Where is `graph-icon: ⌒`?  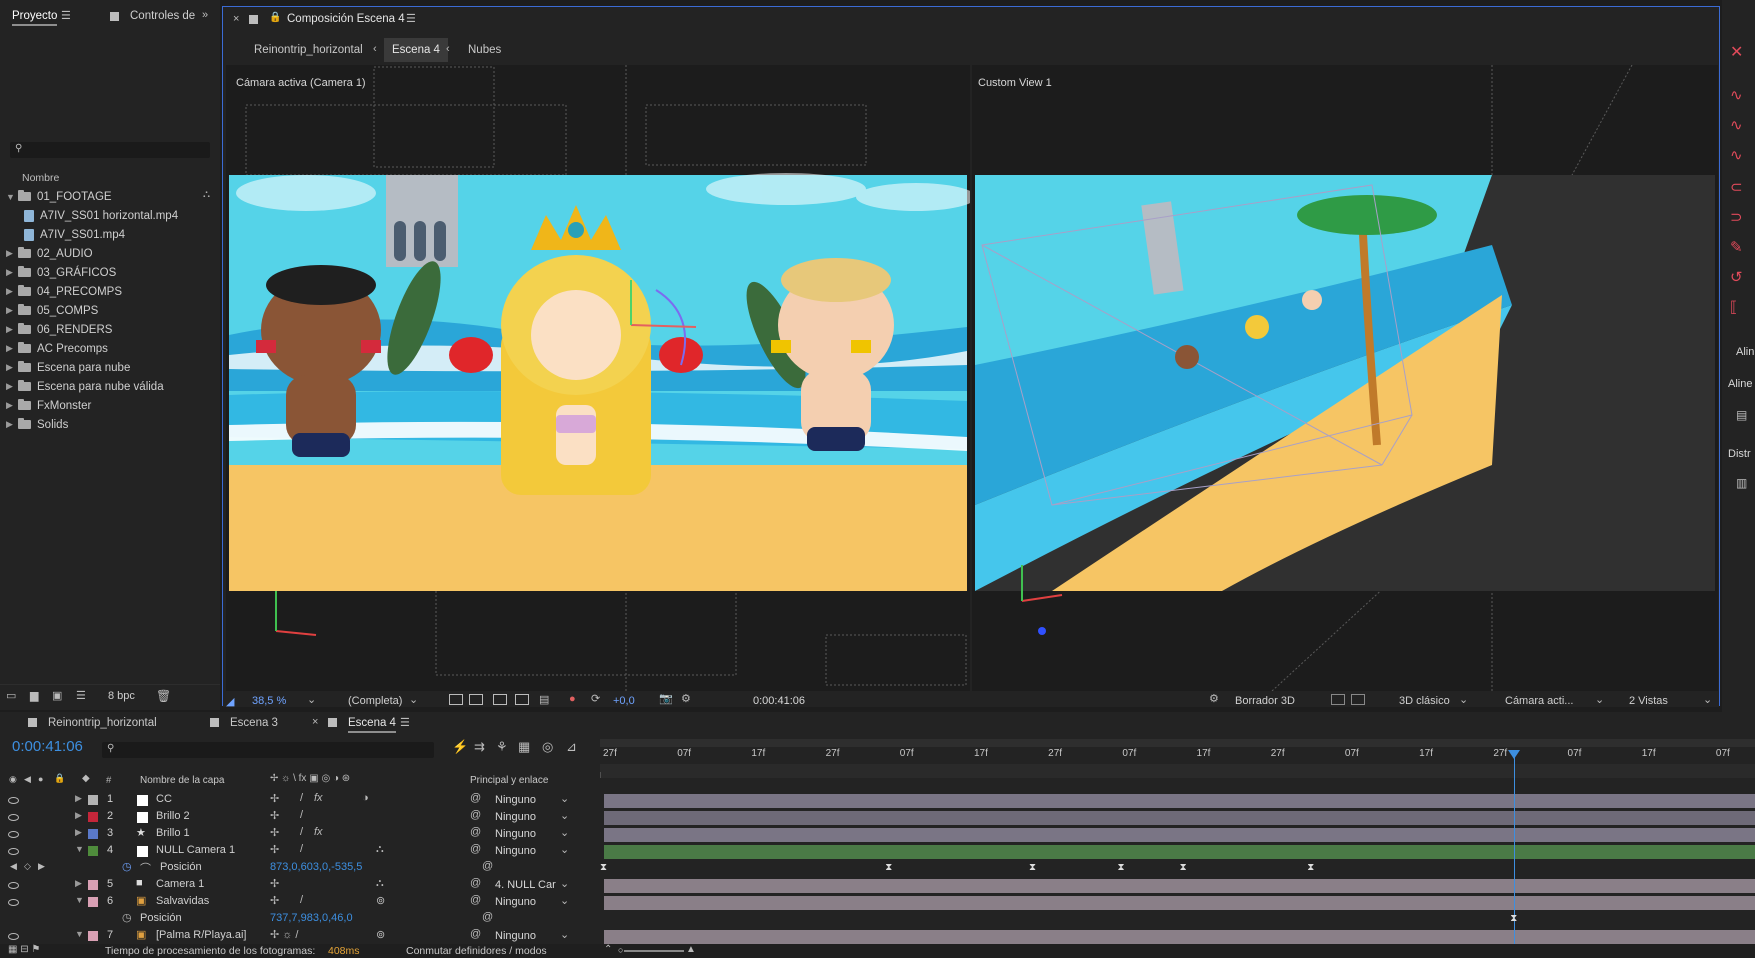
graph-icon: ⌒ is located at coordinates (145, 868).